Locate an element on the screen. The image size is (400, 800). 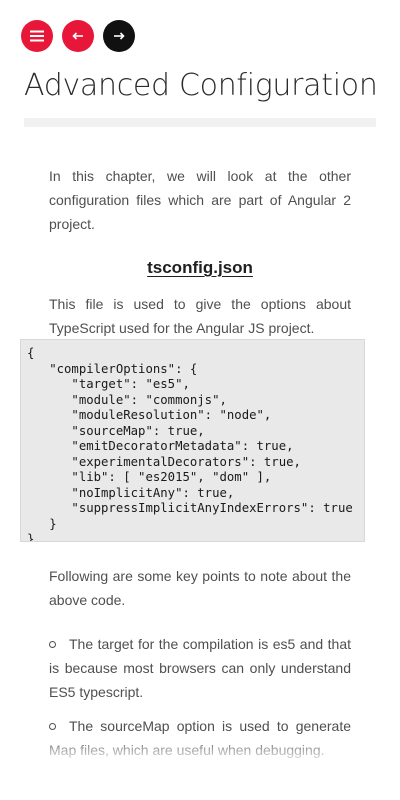
code-line: "moduleResolution": "node", is located at coordinates (149, 415).